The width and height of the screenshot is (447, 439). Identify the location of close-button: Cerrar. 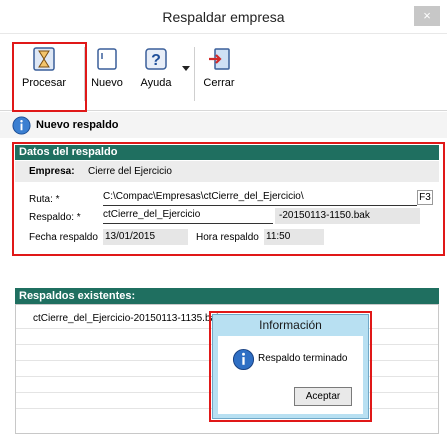
(219, 72).